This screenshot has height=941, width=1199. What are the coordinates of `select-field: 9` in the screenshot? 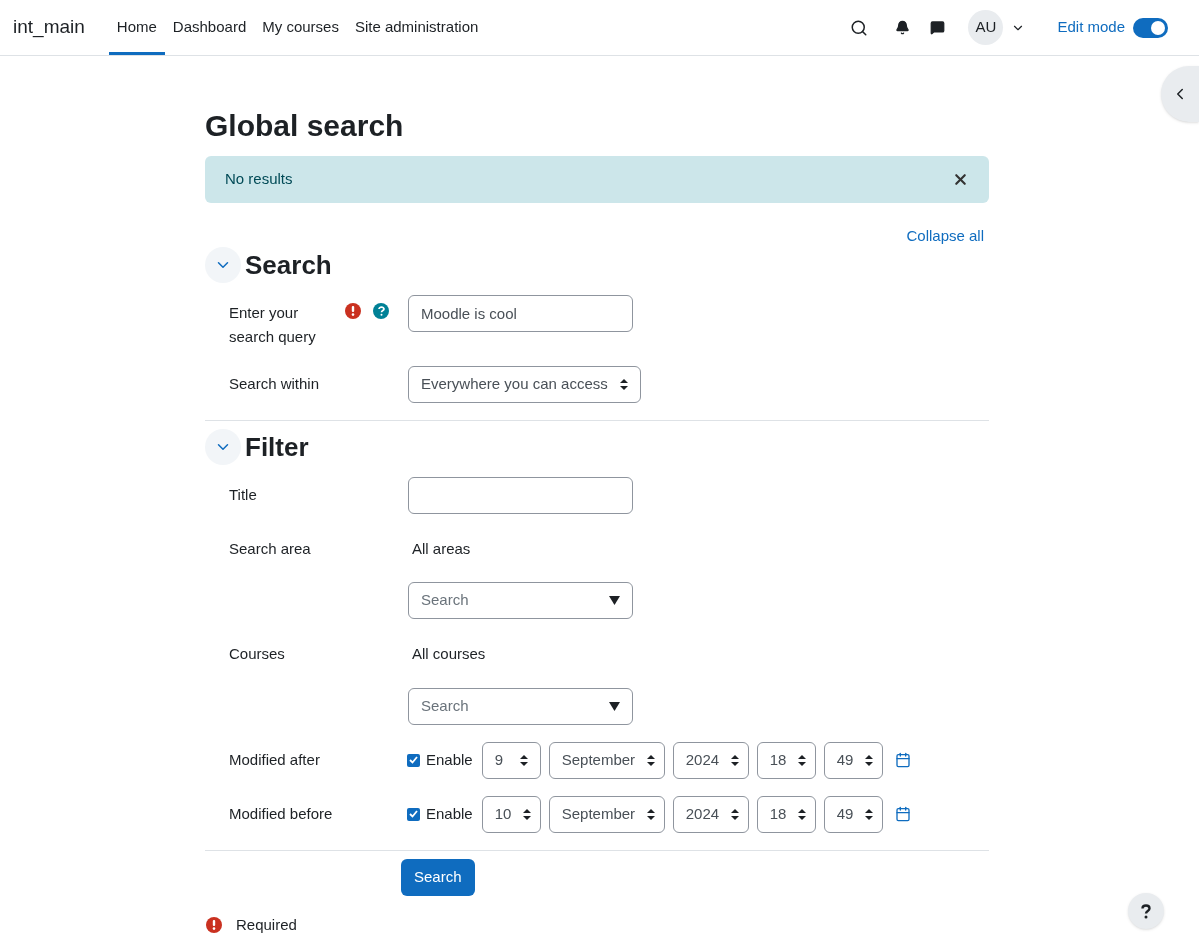 It's located at (511, 760).